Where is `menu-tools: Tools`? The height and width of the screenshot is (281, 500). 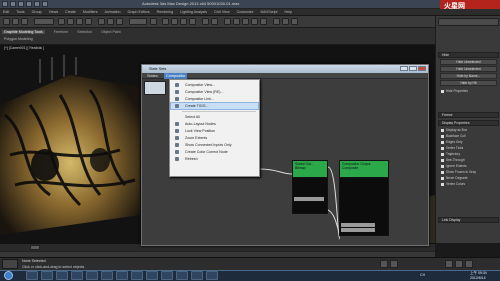
menu-tools: Tools is located at coordinates (20, 12).